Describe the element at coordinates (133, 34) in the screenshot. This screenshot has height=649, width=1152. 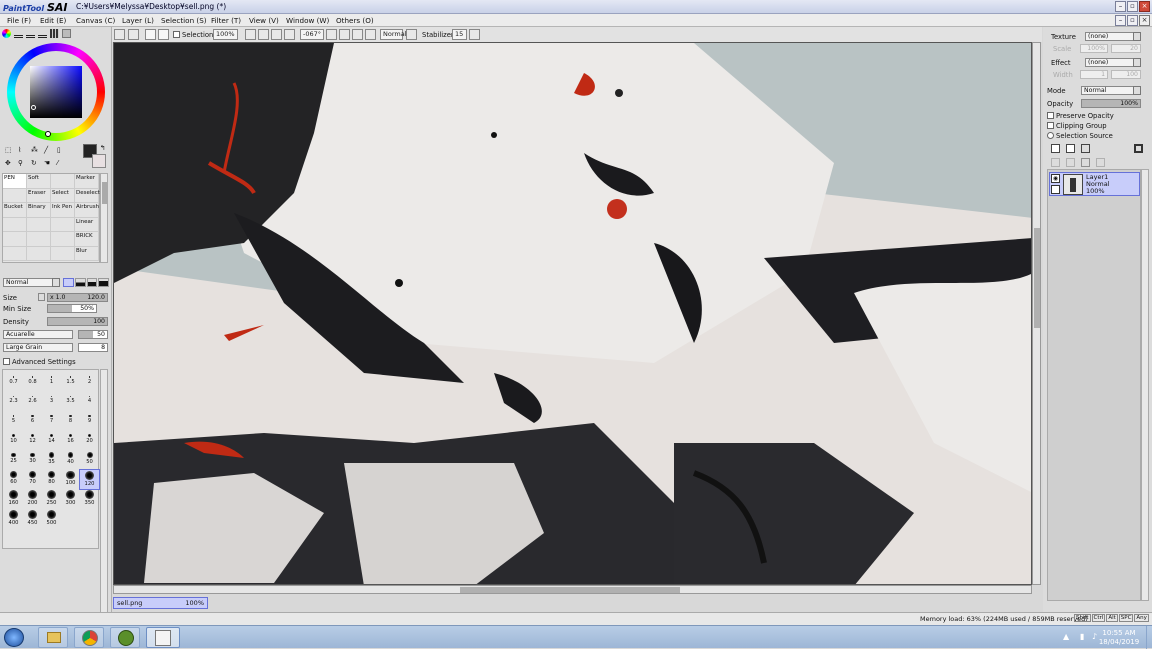
I see `invert-selection-icon` at that location.